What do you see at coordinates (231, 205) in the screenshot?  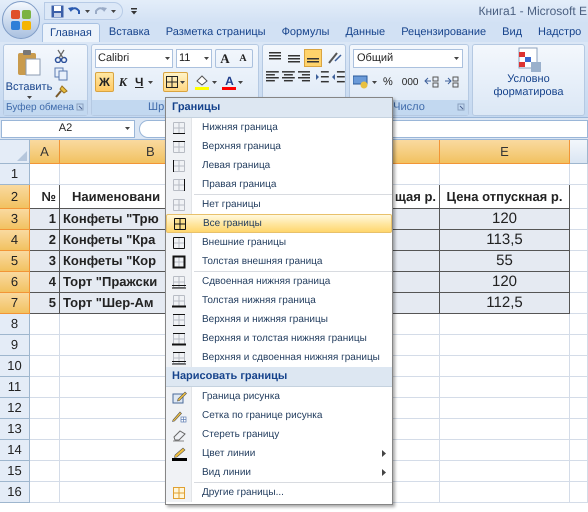 I see `menu-item-label: Нет границы` at bounding box center [231, 205].